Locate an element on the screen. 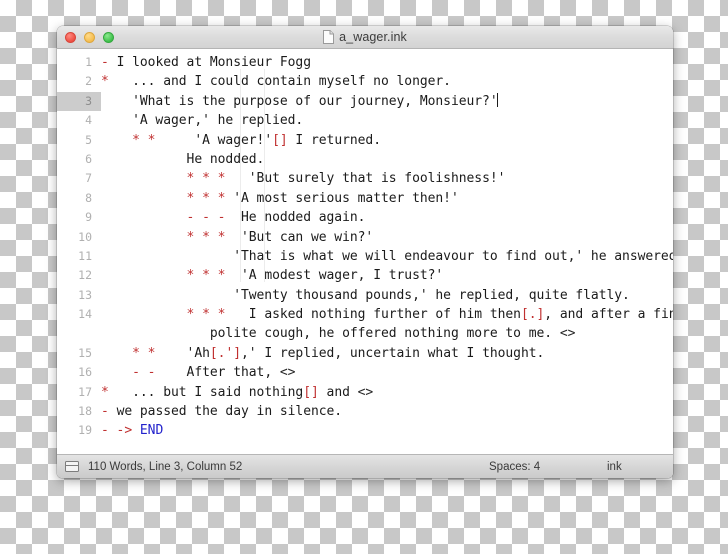 This screenshot has height=554, width=728. line-number: 4 is located at coordinates (88, 120).